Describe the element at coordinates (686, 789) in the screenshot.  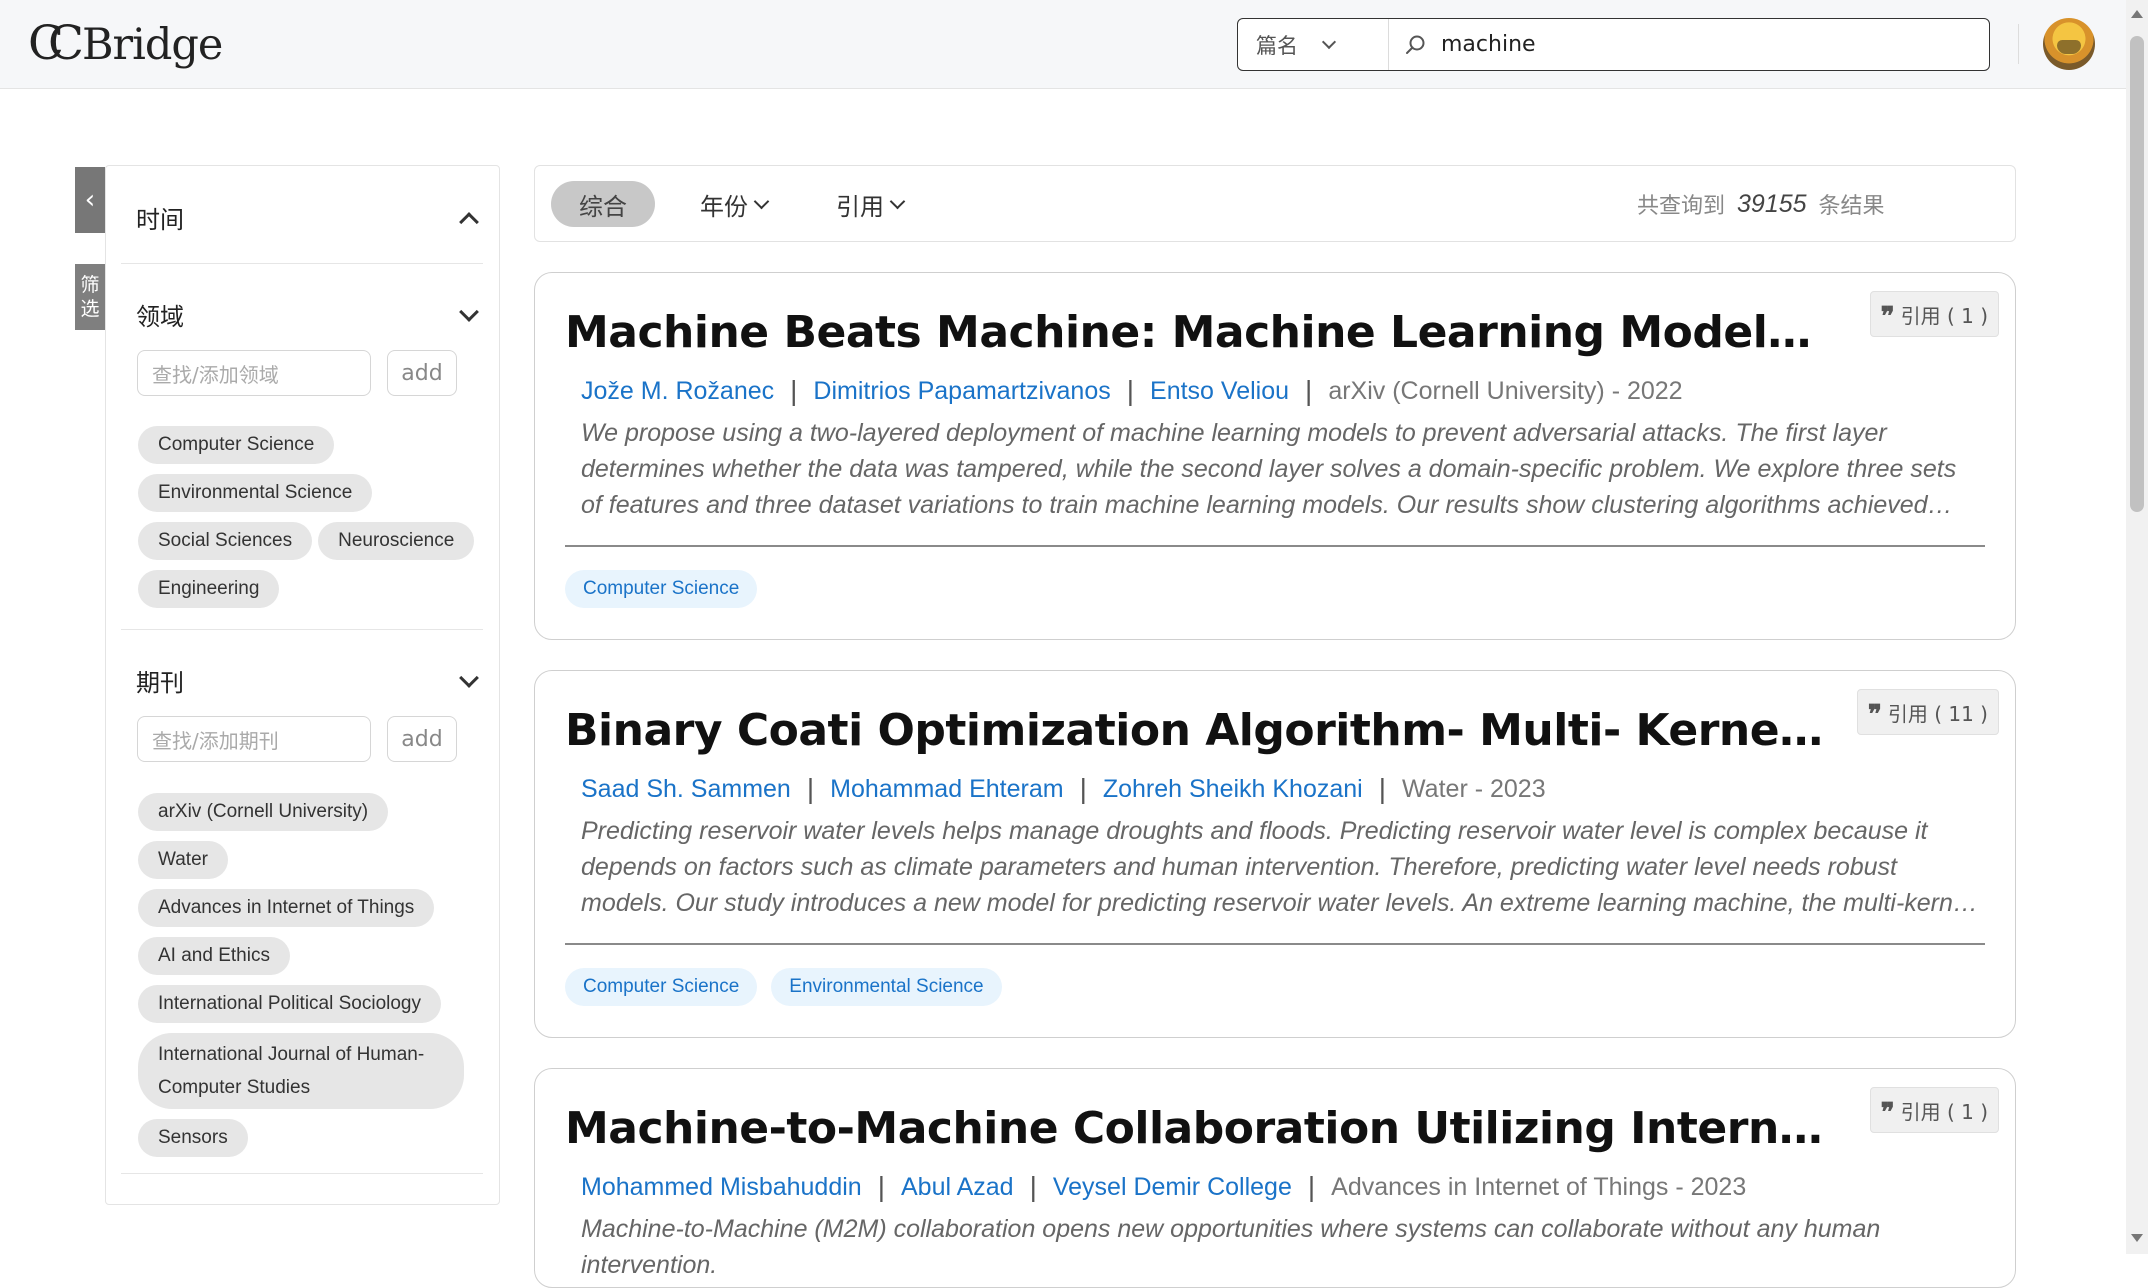
I see `author-link: Saad Sh. Sammen` at that location.